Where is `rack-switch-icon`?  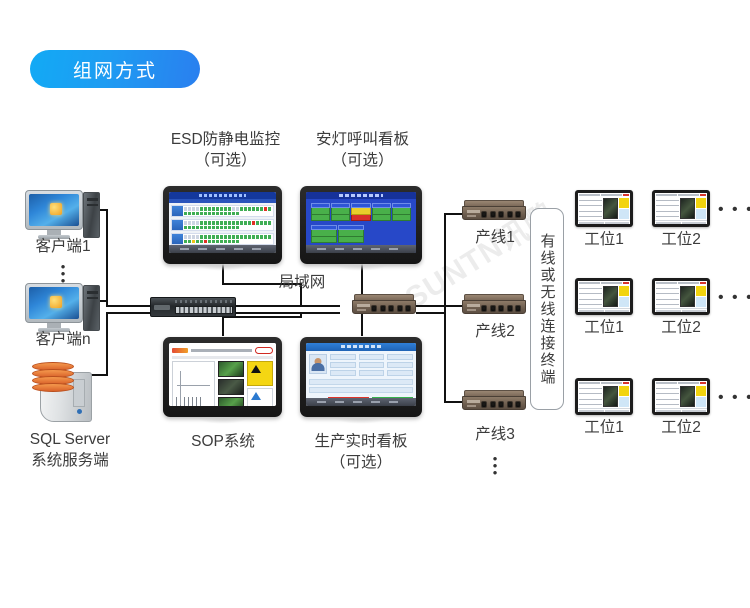
rack-switch-icon is located at coordinates (193, 307).